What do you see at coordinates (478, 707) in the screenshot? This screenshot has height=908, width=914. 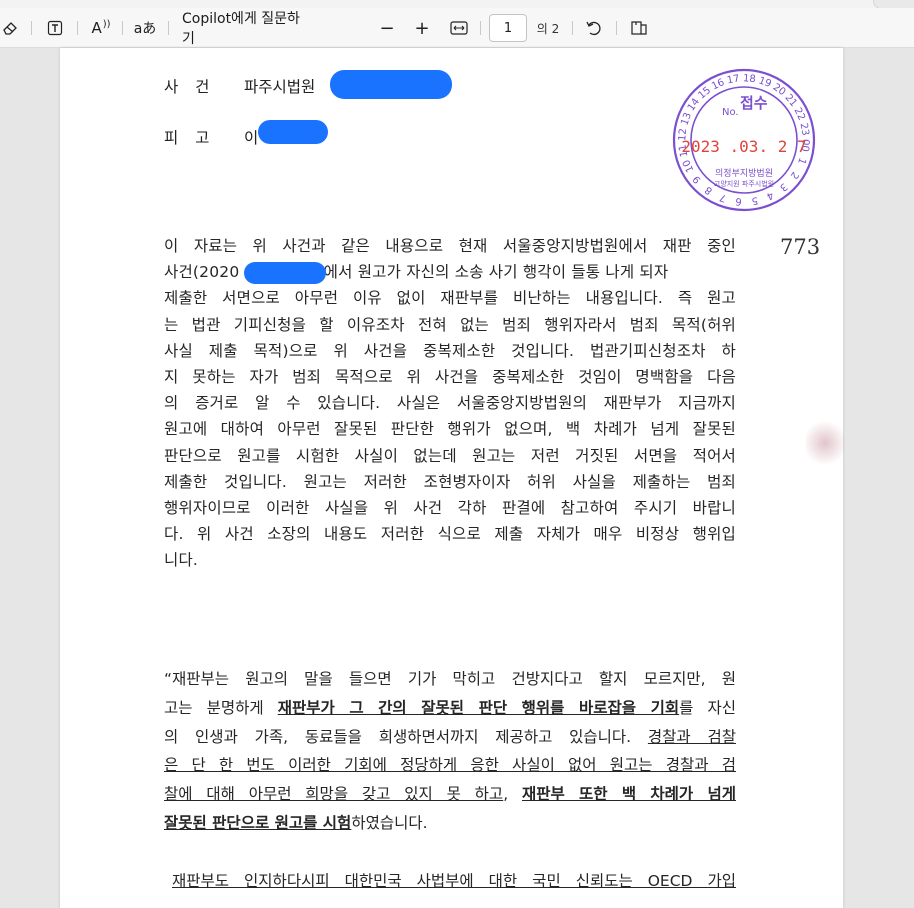 I see `quote-emphasis: 재판부가 그 간의 잘못된 판단 행위를 바로잡을 기회` at bounding box center [478, 707].